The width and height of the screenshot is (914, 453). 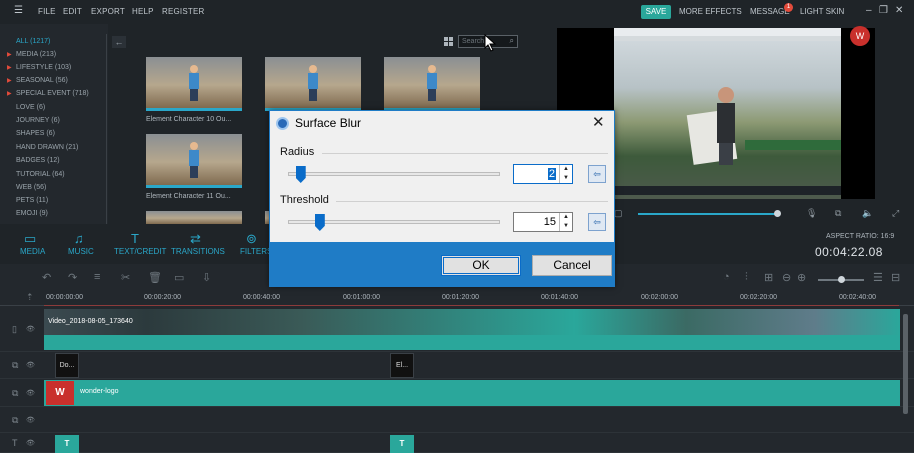 I want to click on grid-view-icon, so click(x=448, y=41).